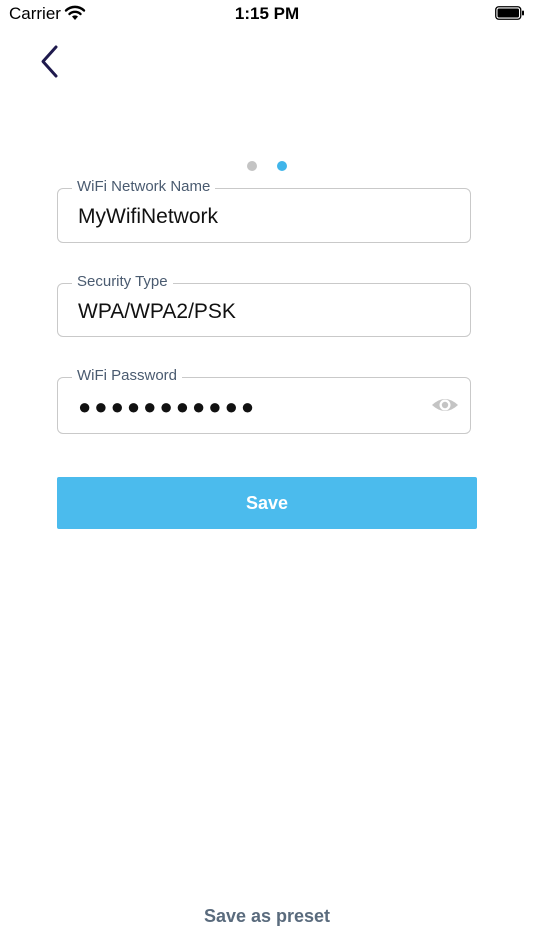 The image size is (534, 950). Describe the element at coordinates (248, 407) in the screenshot. I see `wifi-password-input: ●●●●●●●●●●●` at that location.